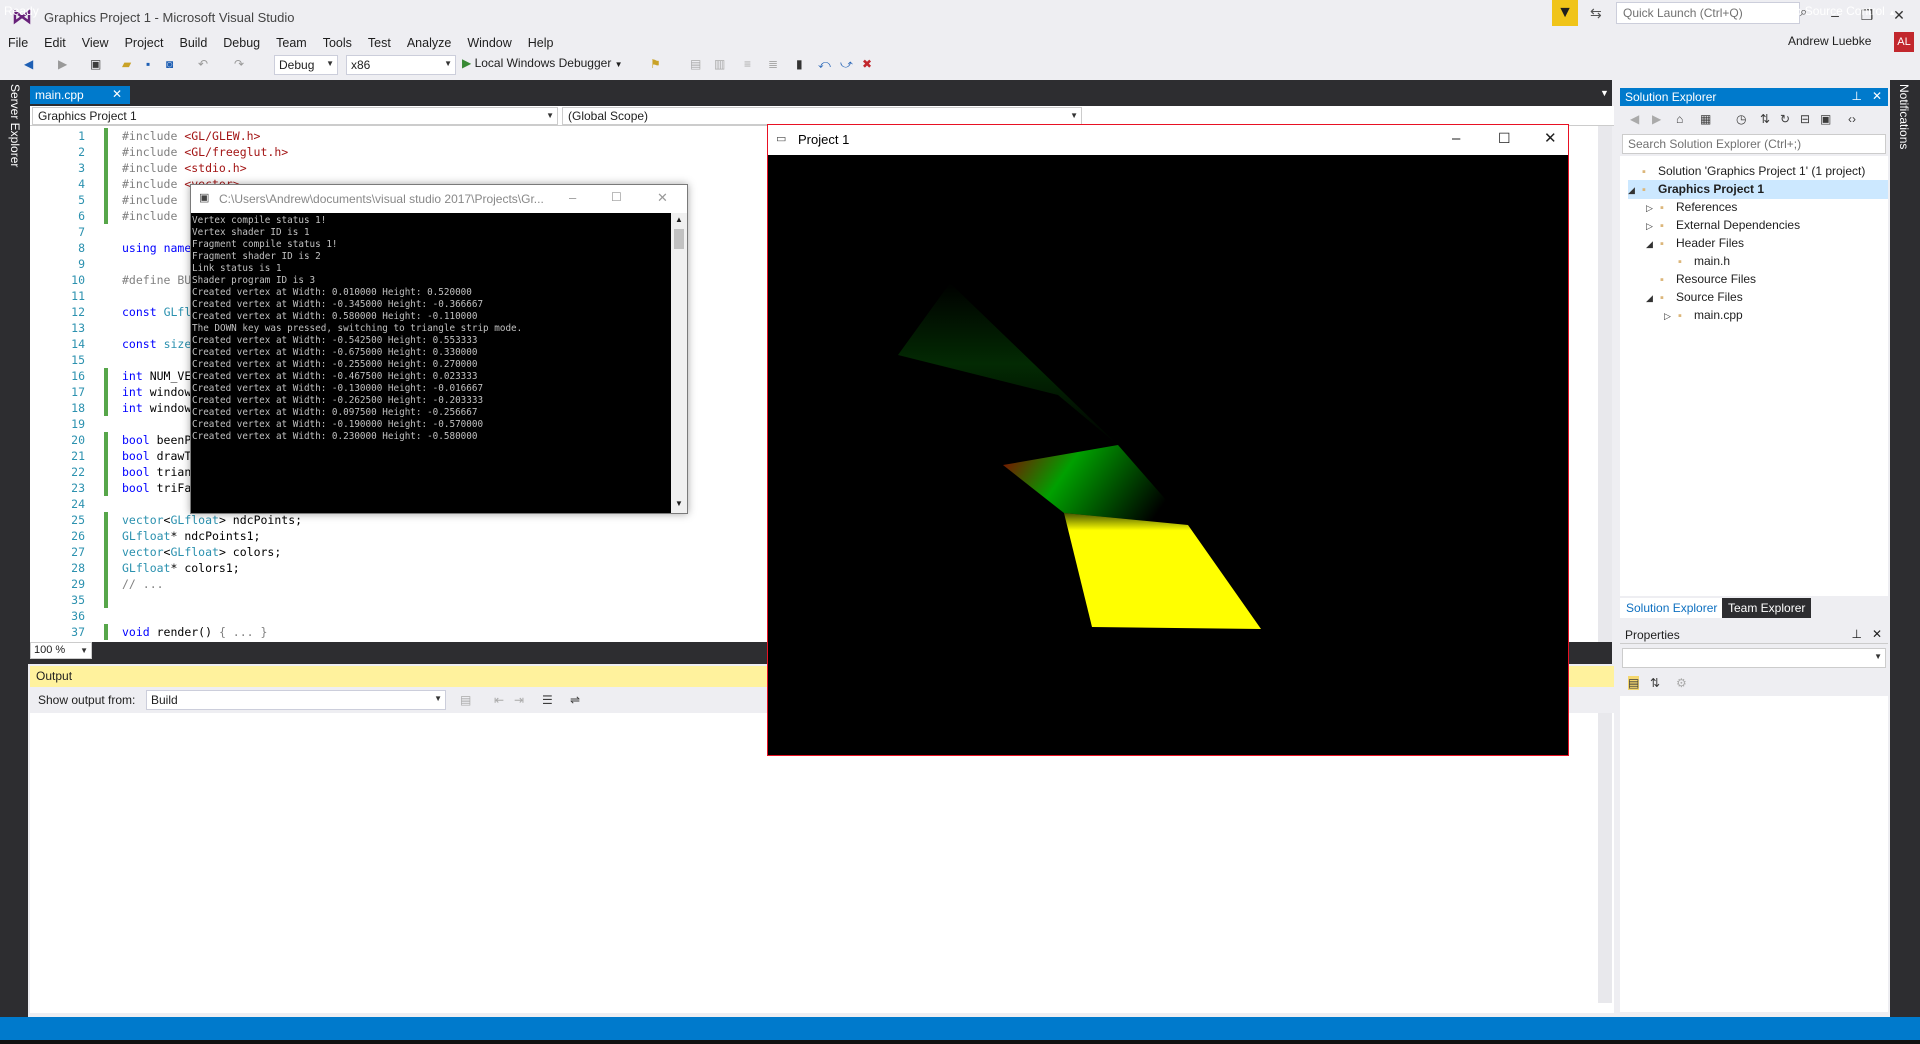  Describe the element at coordinates (1754, 854) in the screenshot. I see `properties-grid` at that location.